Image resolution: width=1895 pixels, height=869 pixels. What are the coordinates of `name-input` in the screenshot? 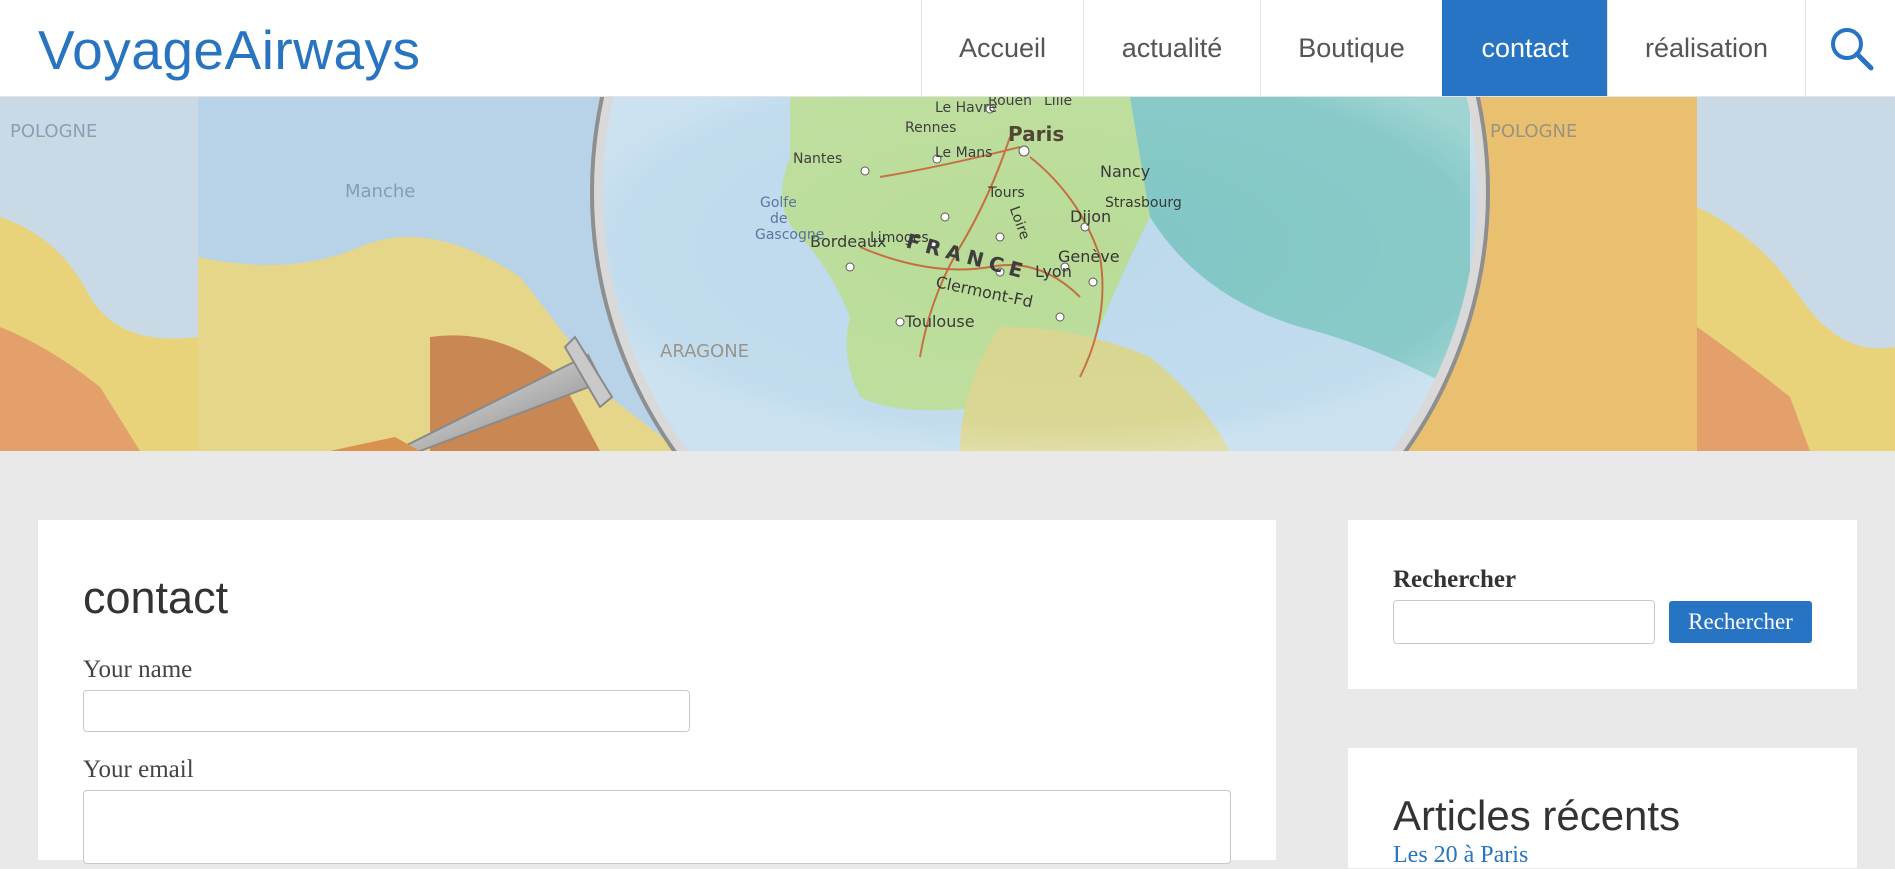 It's located at (386, 711).